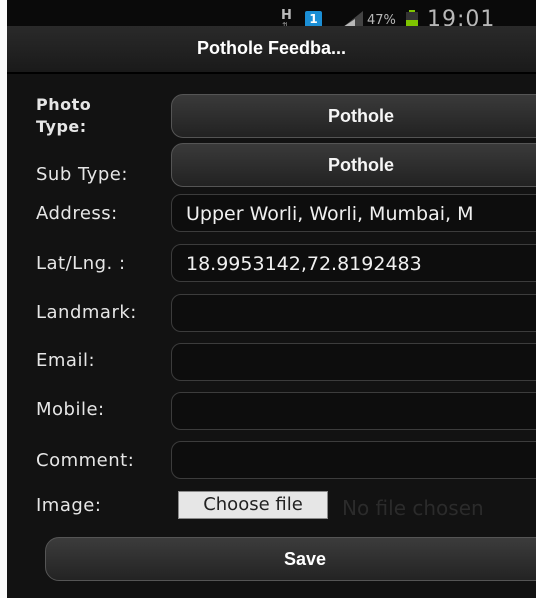 The width and height of the screenshot is (536, 598). I want to click on comment-field, so click(353, 460).